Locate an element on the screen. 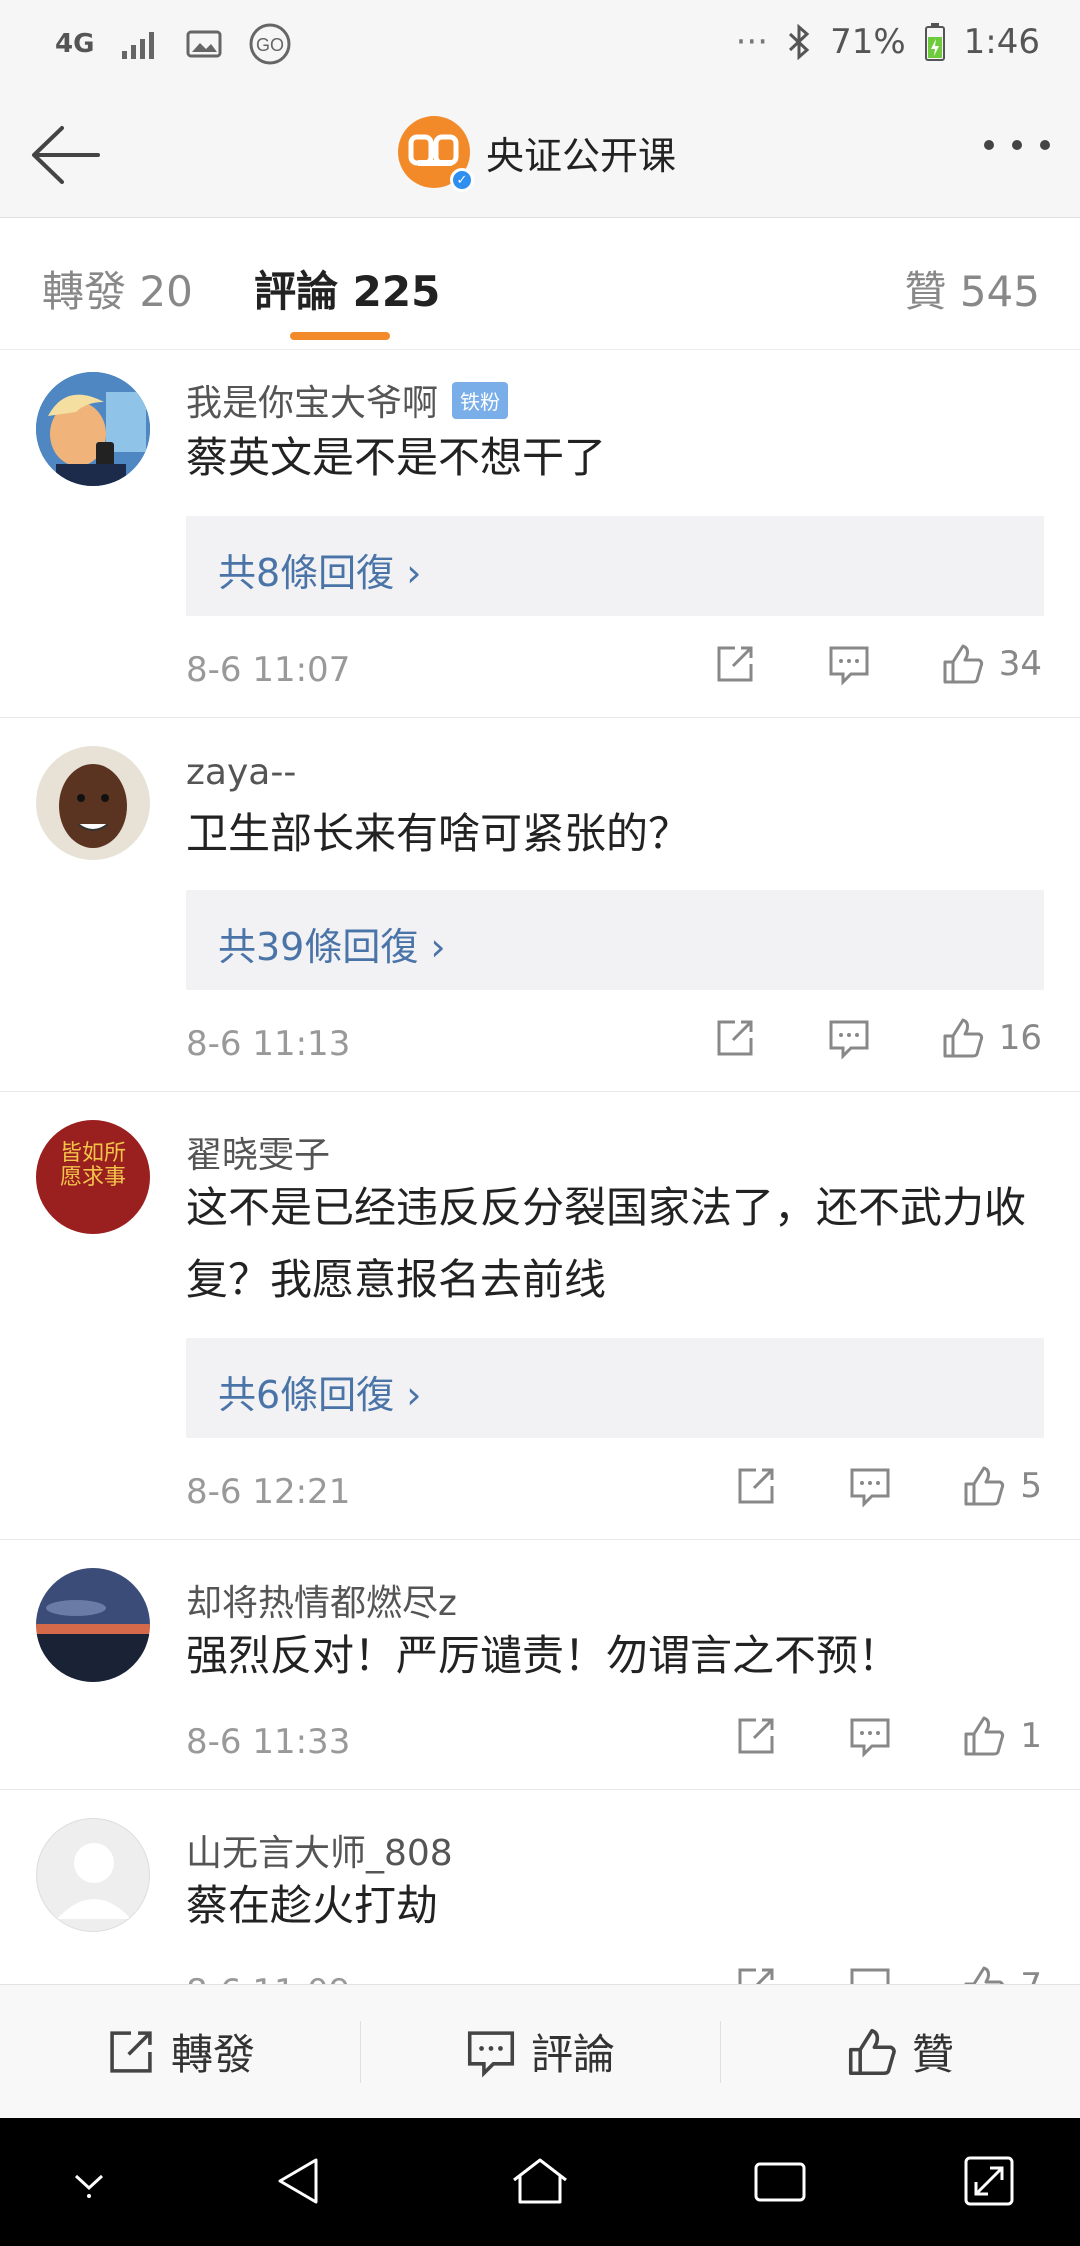 The image size is (1080, 2246). comment-content: 强烈反对！严厉谴责！勿谓言之不预！ is located at coordinates (543, 1655).